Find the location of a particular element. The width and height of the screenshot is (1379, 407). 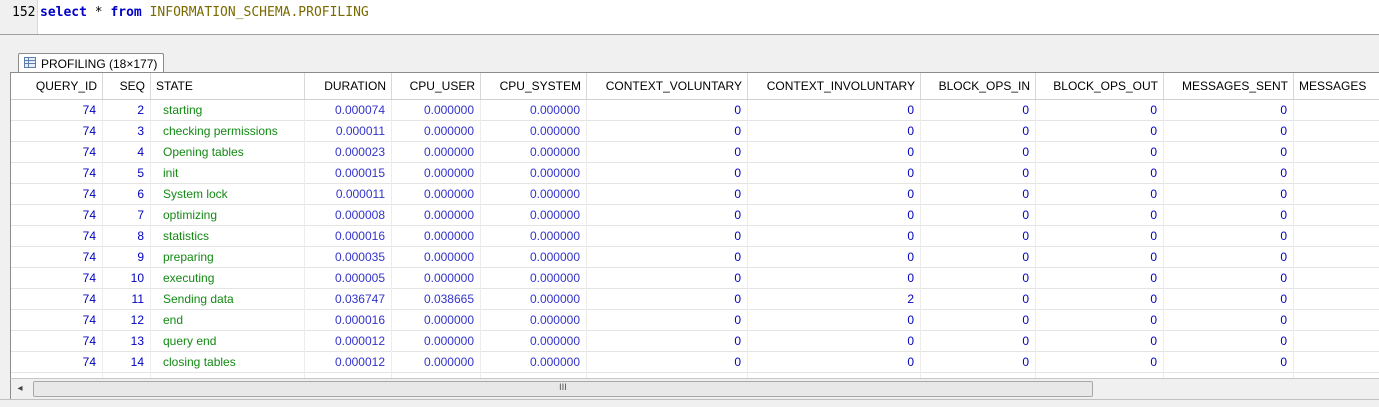

column-header-seq: SEQ is located at coordinates (127, 86).